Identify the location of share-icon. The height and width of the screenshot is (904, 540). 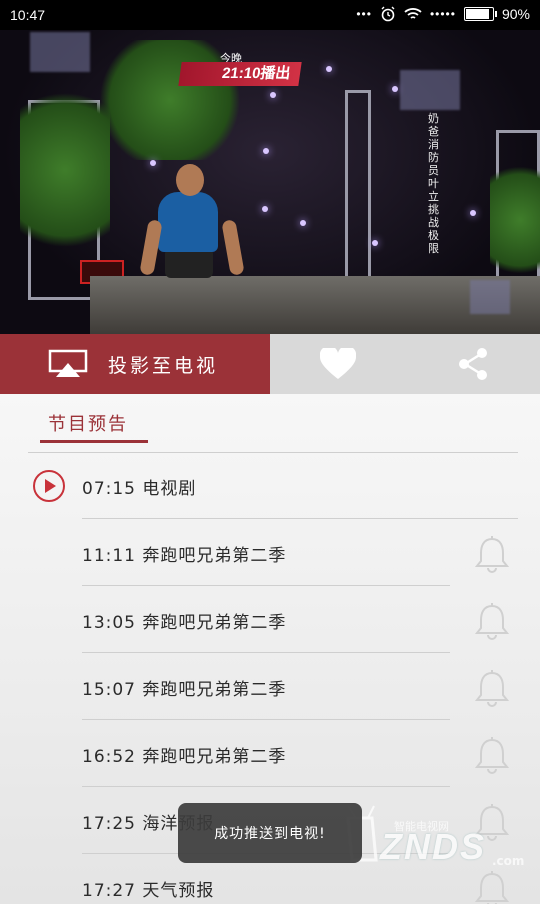
(472, 364).